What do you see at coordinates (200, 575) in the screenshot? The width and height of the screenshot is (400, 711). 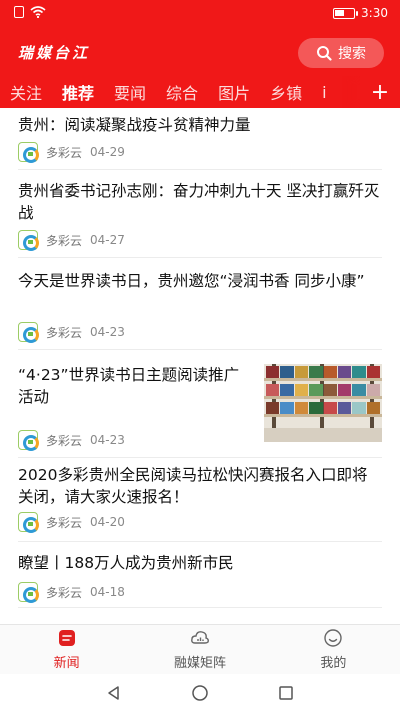 I see `news-item: 瞭望丨188万人成为贵州新市民 多彩云 04-18` at bounding box center [200, 575].